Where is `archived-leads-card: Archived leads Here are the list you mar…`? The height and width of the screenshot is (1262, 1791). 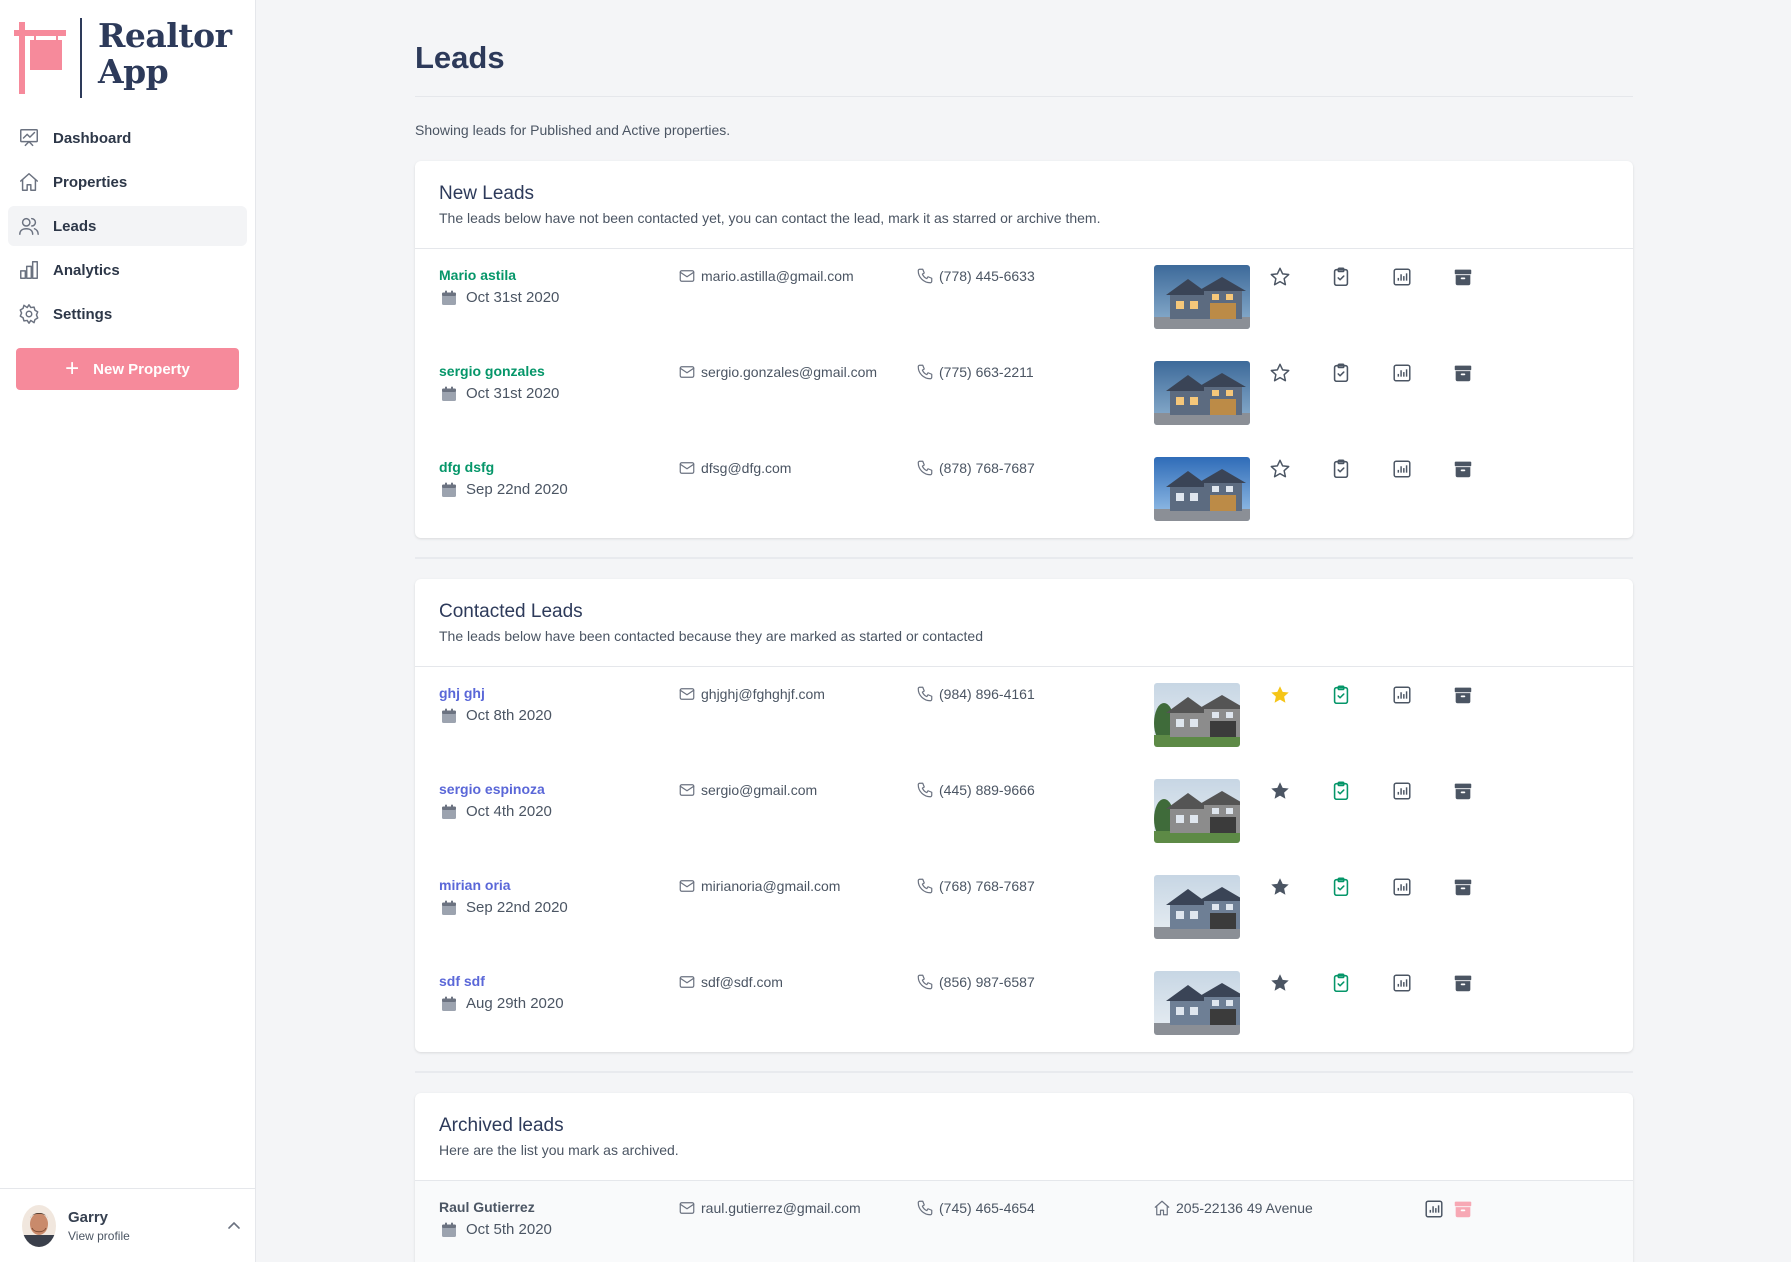
archived-leads-card: Archived leads Here are the list you mar… is located at coordinates (1024, 1177).